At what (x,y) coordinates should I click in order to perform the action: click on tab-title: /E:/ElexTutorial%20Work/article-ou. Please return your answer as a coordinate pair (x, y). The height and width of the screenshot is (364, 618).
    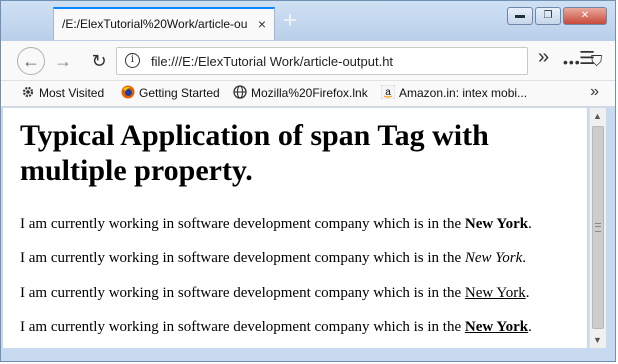
    Looking at the image, I should click on (155, 24).